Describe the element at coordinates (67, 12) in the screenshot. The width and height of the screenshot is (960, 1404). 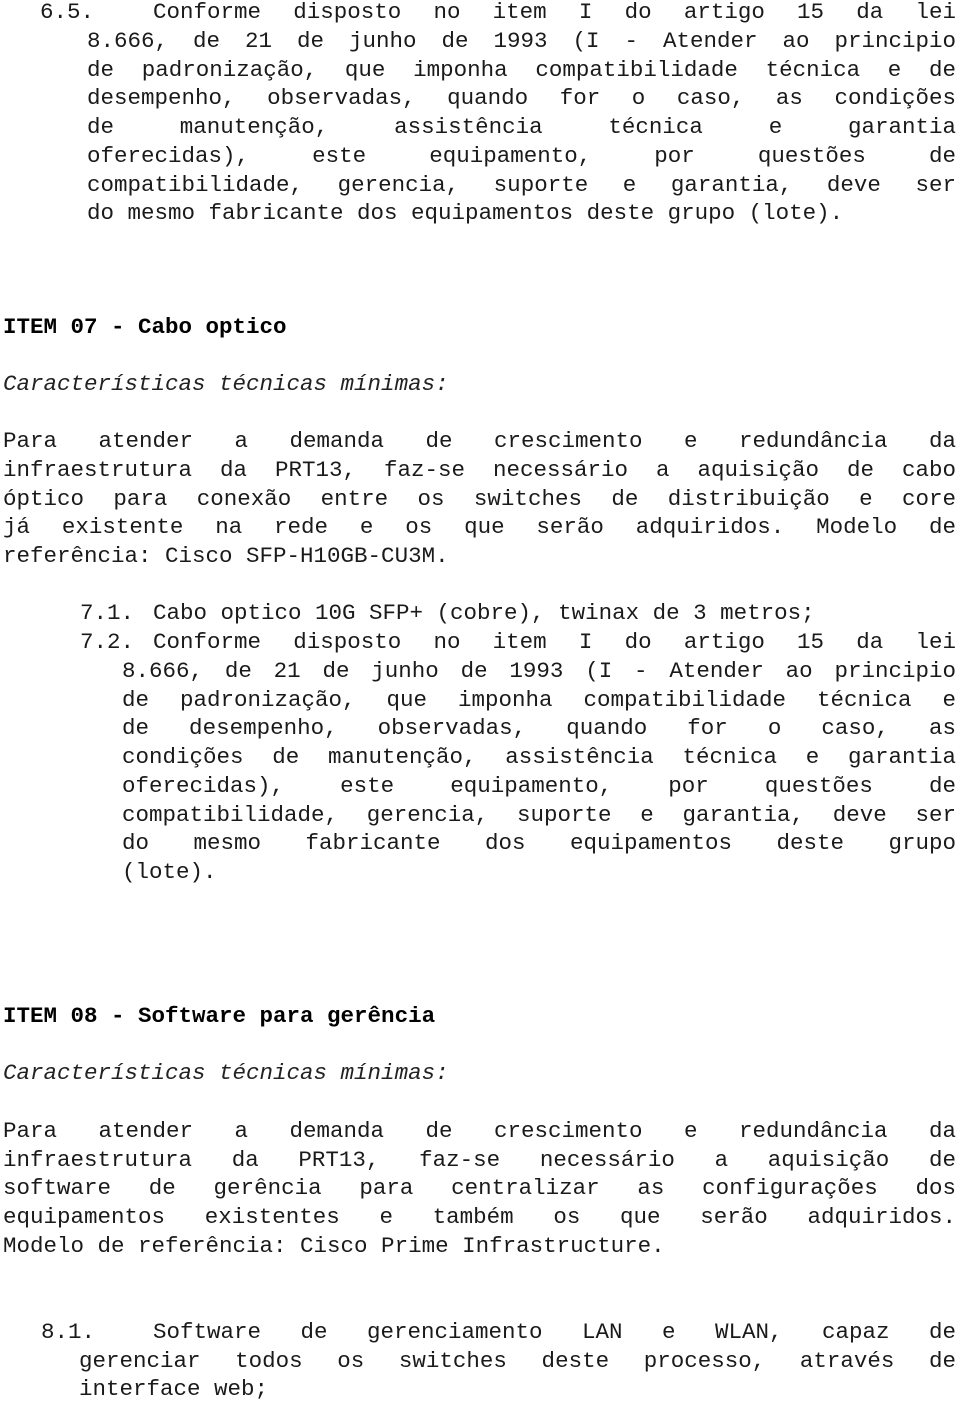
I see `section-number: 6.5.` at that location.